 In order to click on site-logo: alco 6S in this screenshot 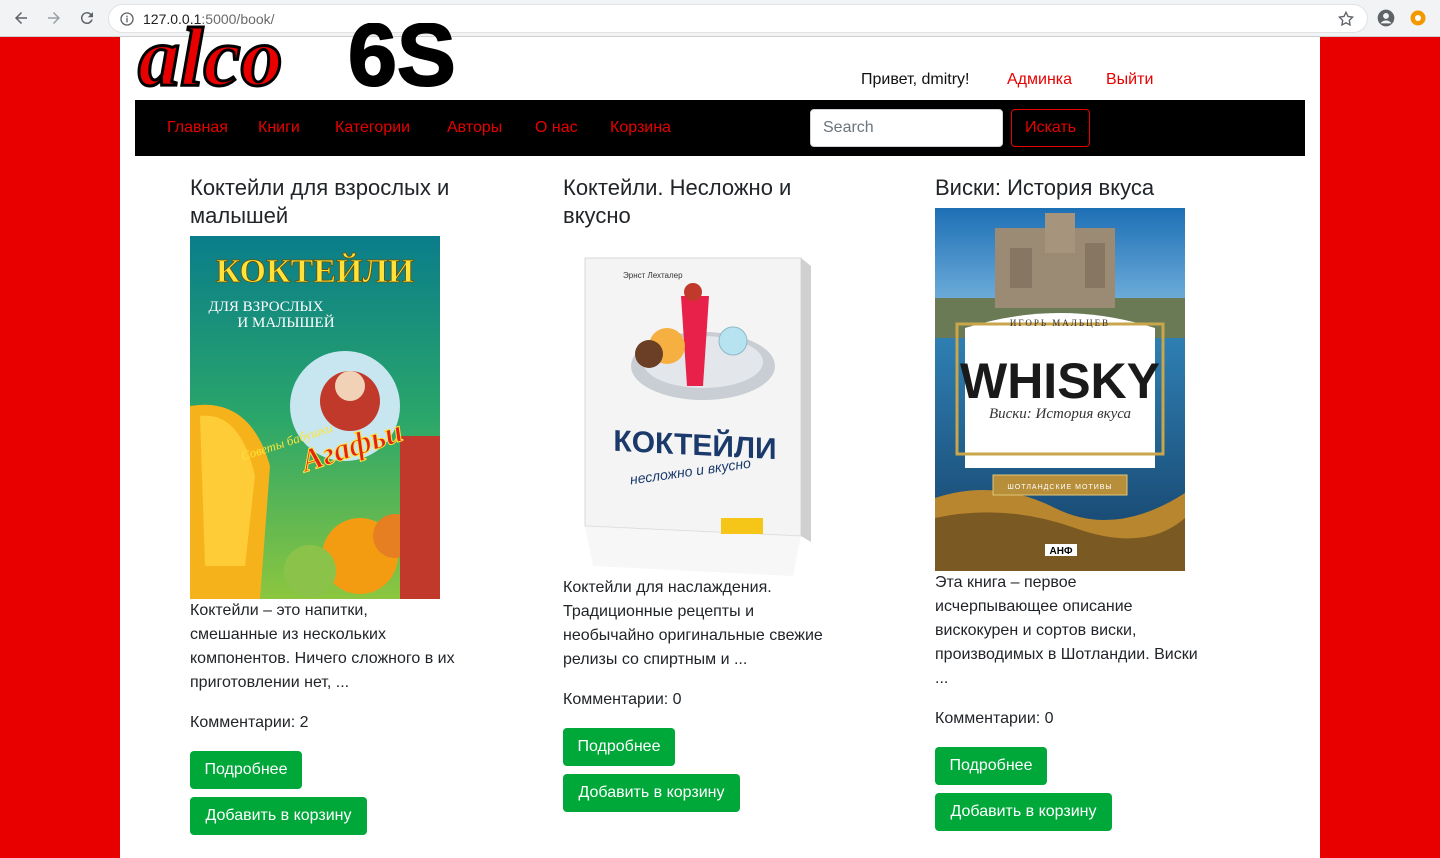, I will do `click(331, 58)`.